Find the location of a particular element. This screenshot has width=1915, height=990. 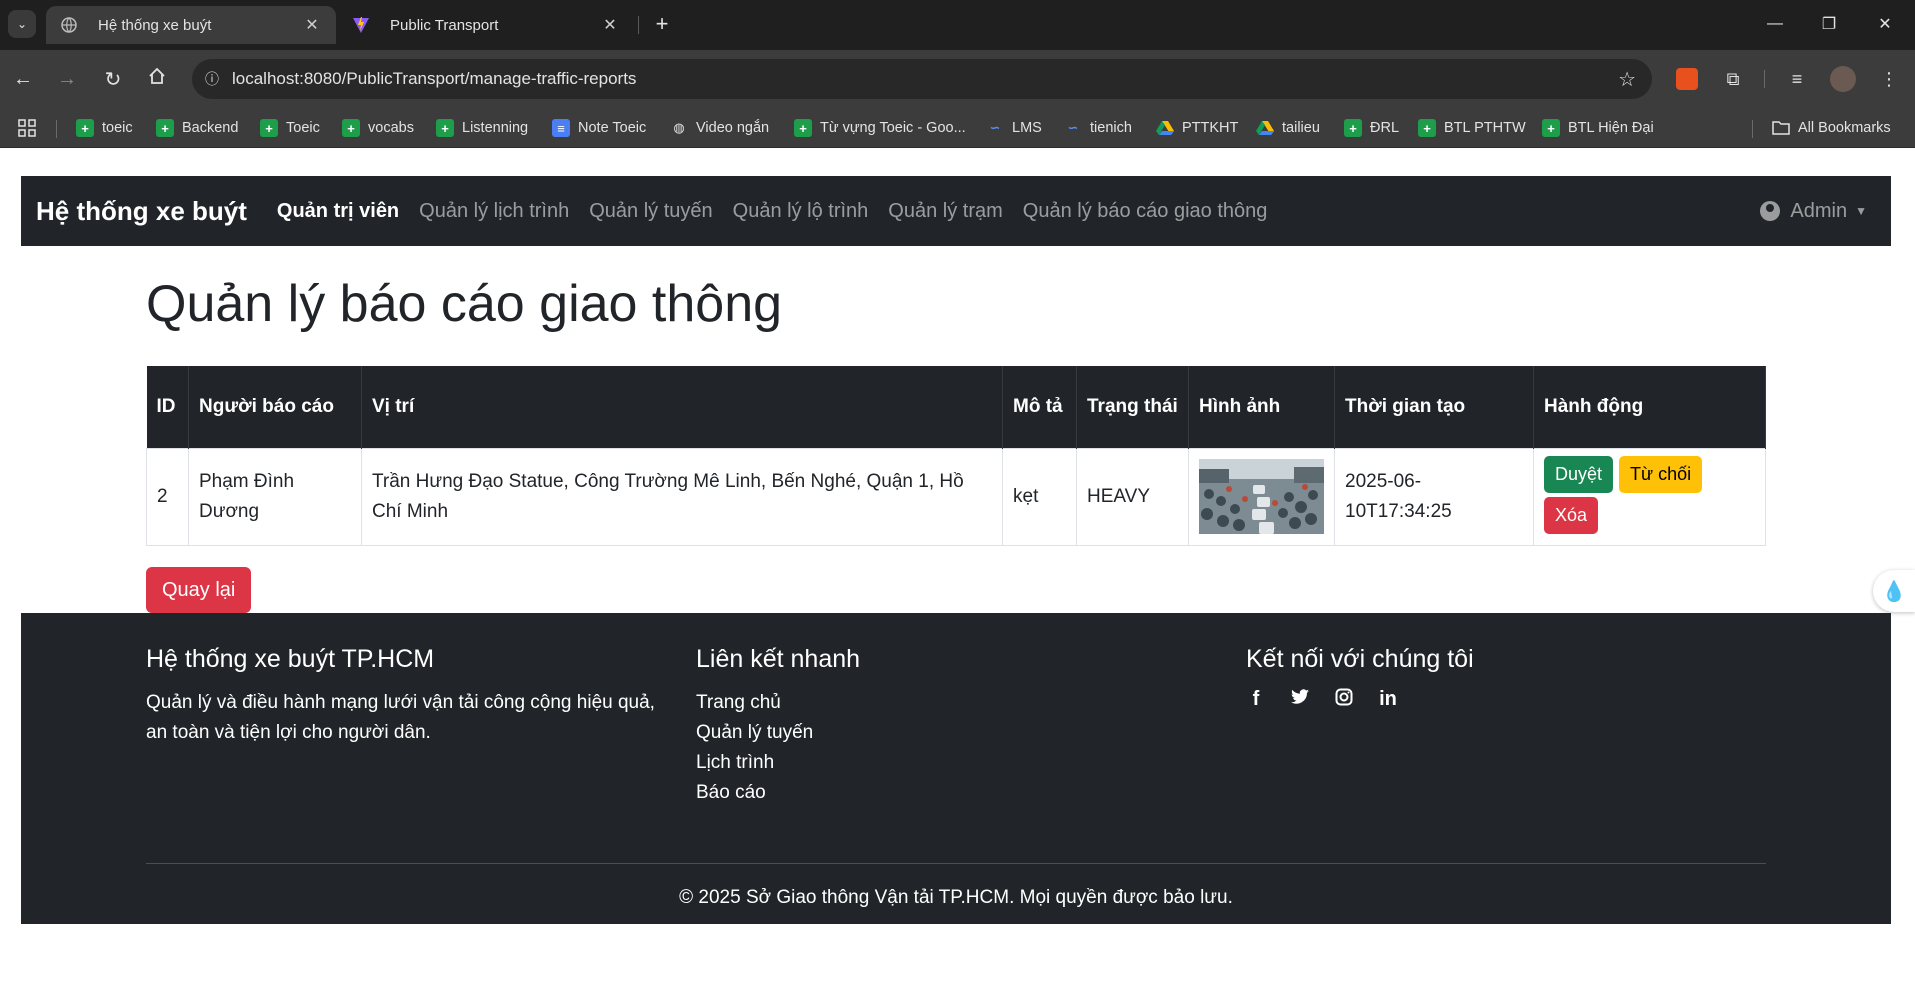

column-header-reporter: Người báo cáo is located at coordinates (275, 407).